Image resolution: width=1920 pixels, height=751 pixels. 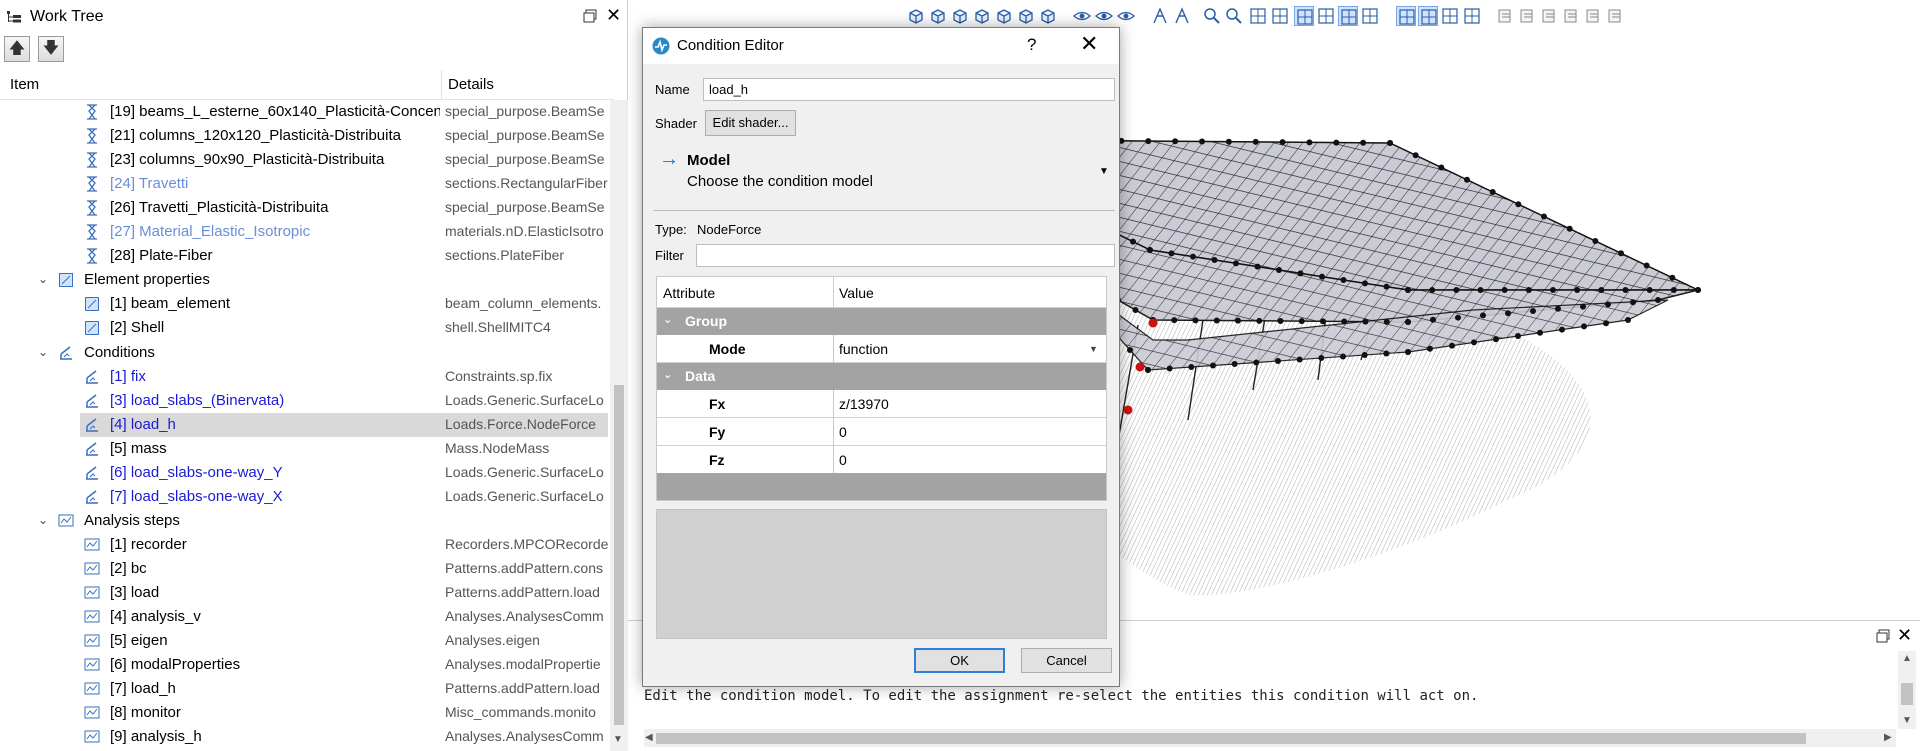 What do you see at coordinates (305, 424) in the screenshot?
I see `tree-row: [4] load_h Loads.Force.NodeForce` at bounding box center [305, 424].